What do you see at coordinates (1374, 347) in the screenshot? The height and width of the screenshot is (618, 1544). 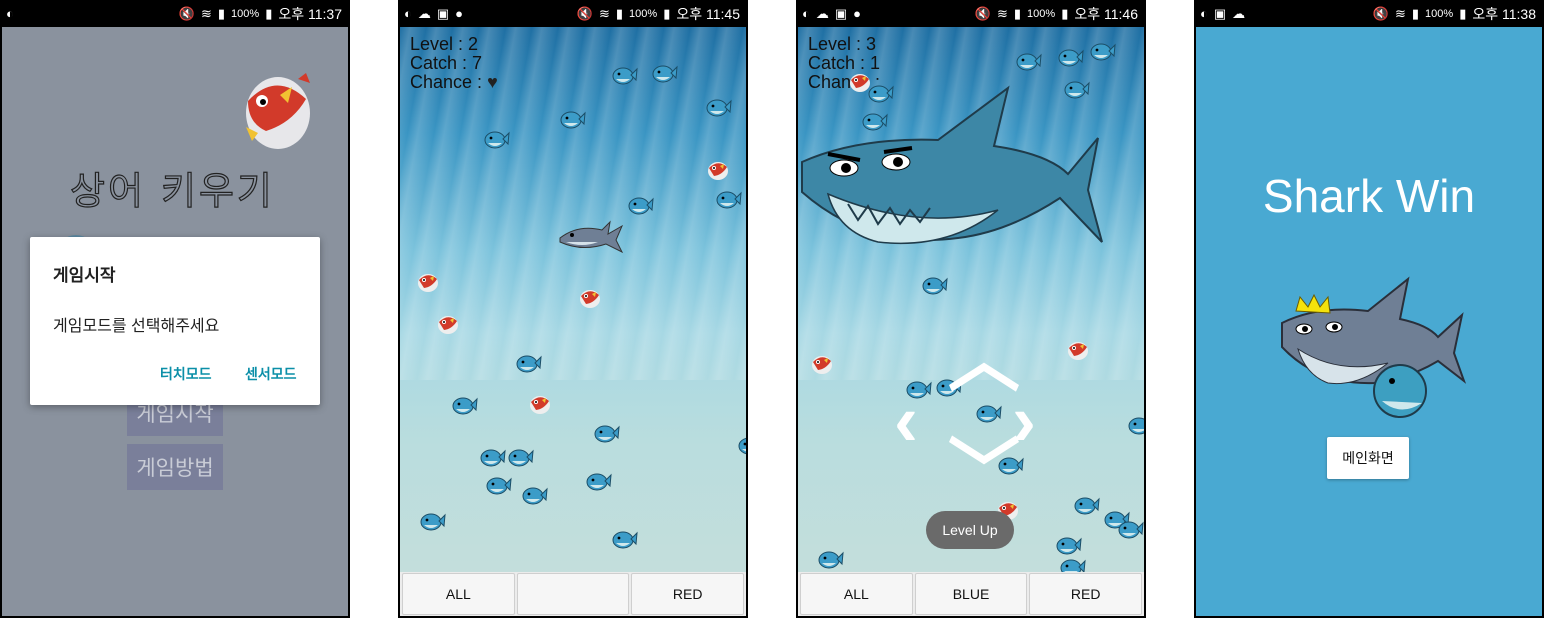 I see `crowned-shark-icon` at bounding box center [1374, 347].